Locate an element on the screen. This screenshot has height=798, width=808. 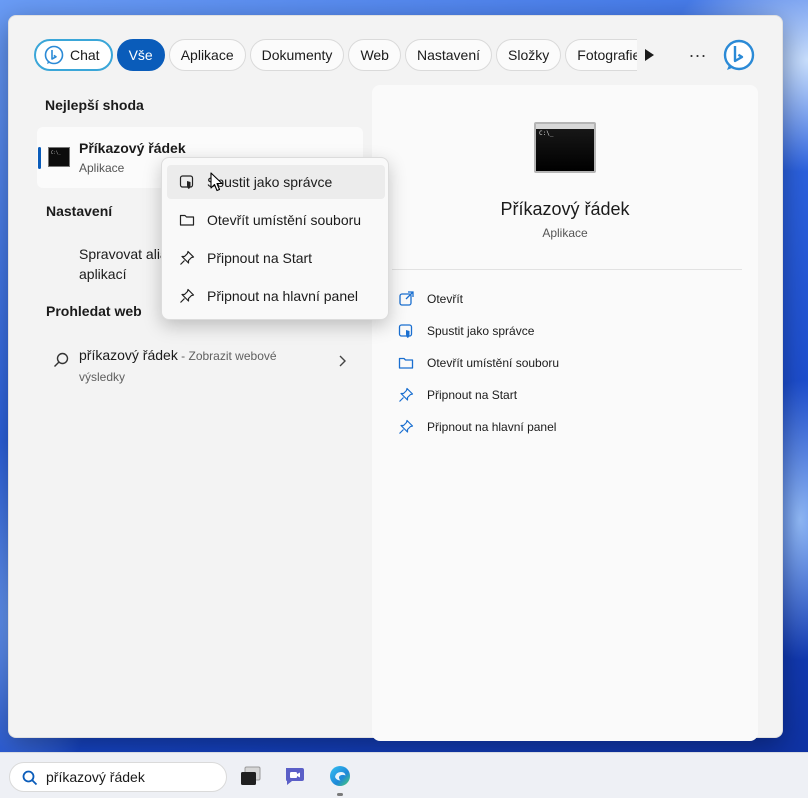
action-pin-to-taskbar-label: Připnout na hlavní panel is located at coordinates (492, 427).